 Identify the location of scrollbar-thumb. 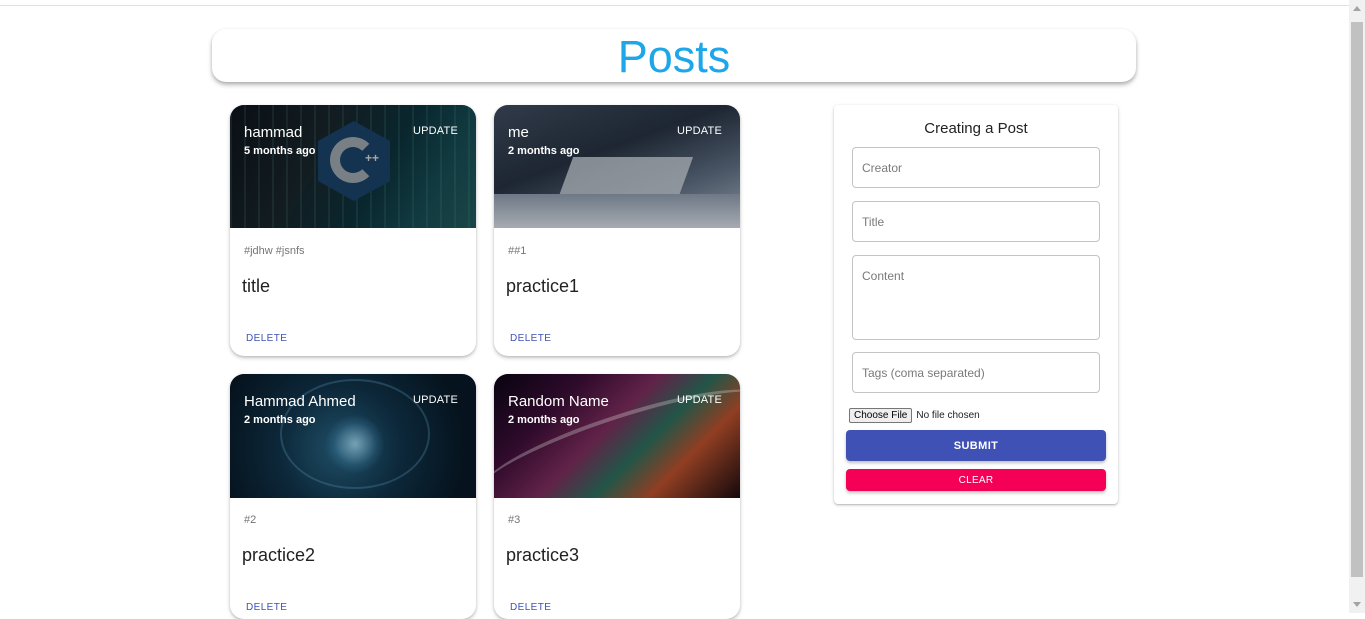
(1357, 299).